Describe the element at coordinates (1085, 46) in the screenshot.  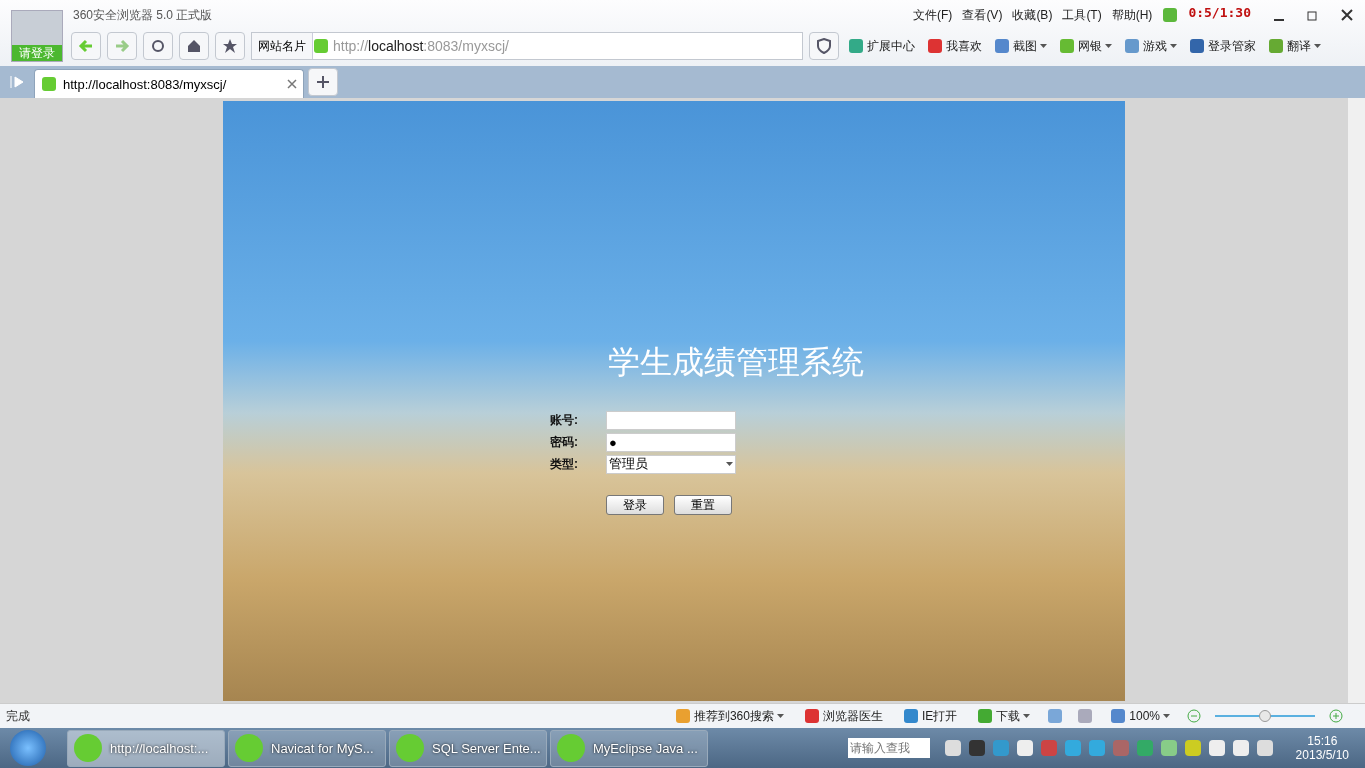
I see `toolbar-button: 网银` at that location.